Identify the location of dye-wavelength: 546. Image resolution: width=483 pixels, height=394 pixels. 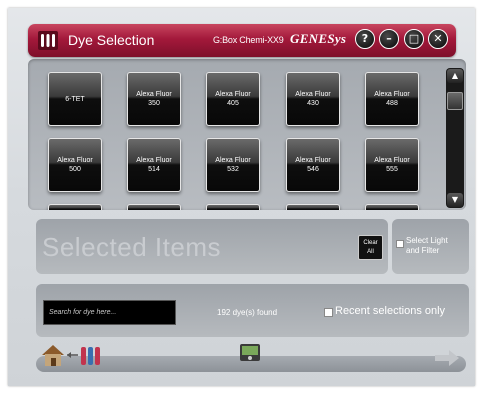
(313, 169).